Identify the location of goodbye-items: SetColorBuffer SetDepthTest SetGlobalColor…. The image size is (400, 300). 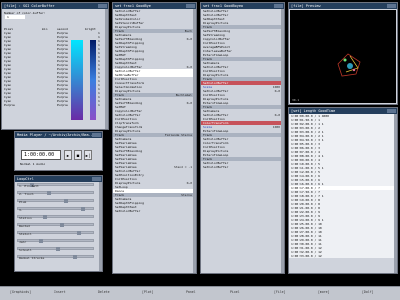
(154, 111).